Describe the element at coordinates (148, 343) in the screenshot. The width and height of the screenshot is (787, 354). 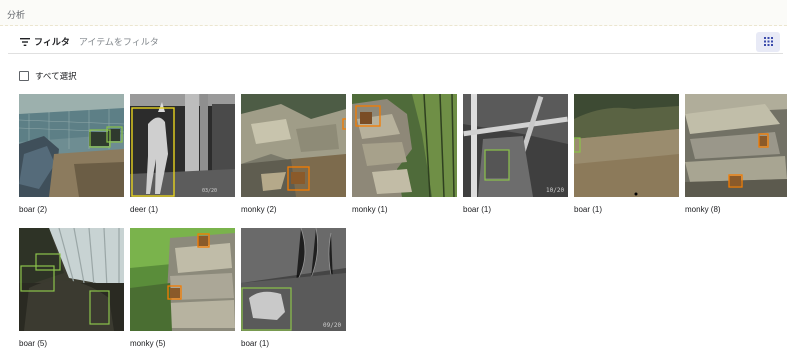
I see `image-caption: monky (5)` at that location.